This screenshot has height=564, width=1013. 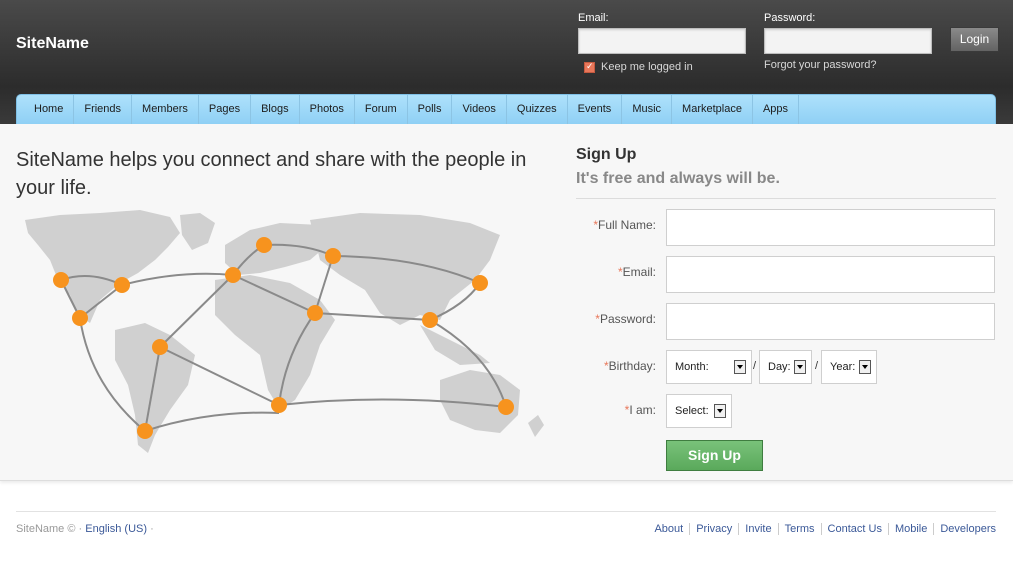 What do you see at coordinates (627, 319) in the screenshot?
I see `password-label-text: Password:` at bounding box center [627, 319].